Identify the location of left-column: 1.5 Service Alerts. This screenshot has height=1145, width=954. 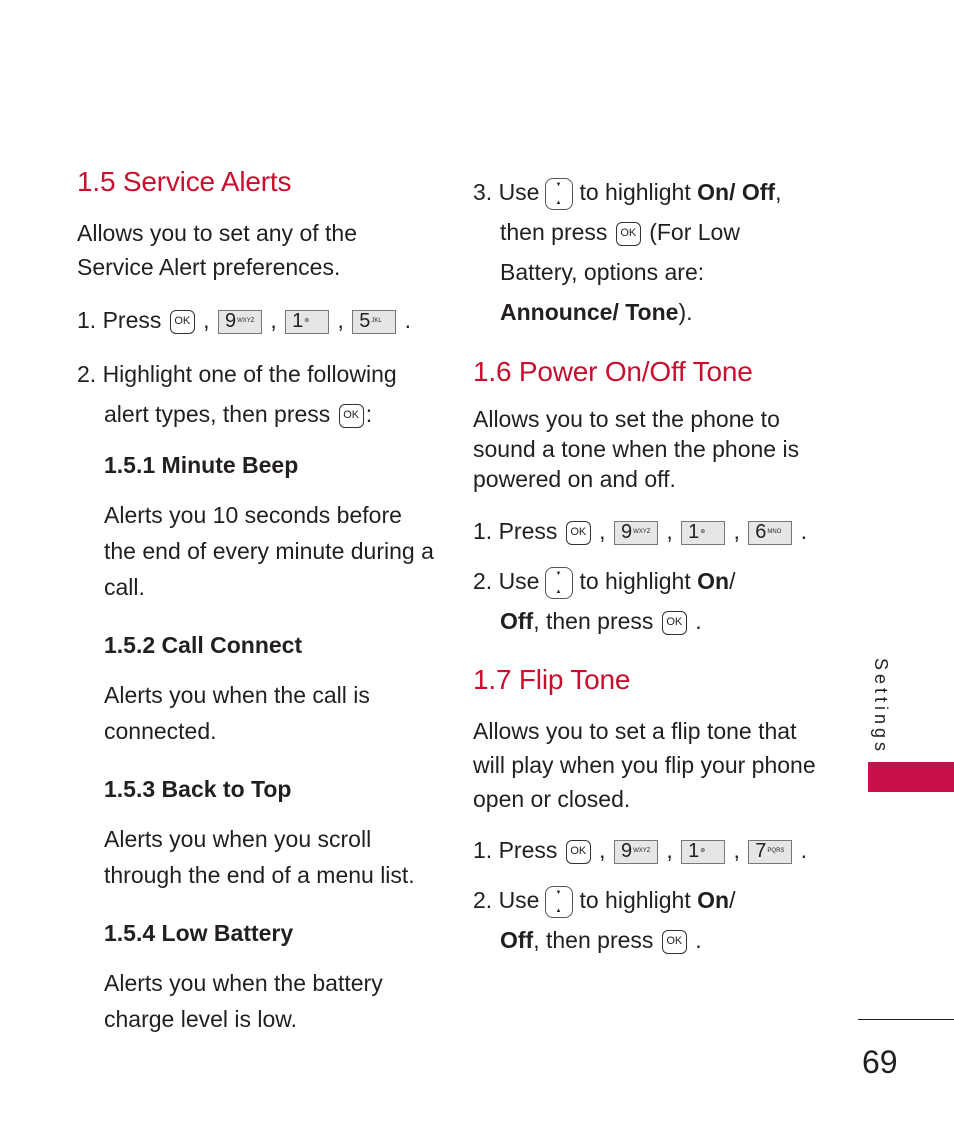
(257, 182).